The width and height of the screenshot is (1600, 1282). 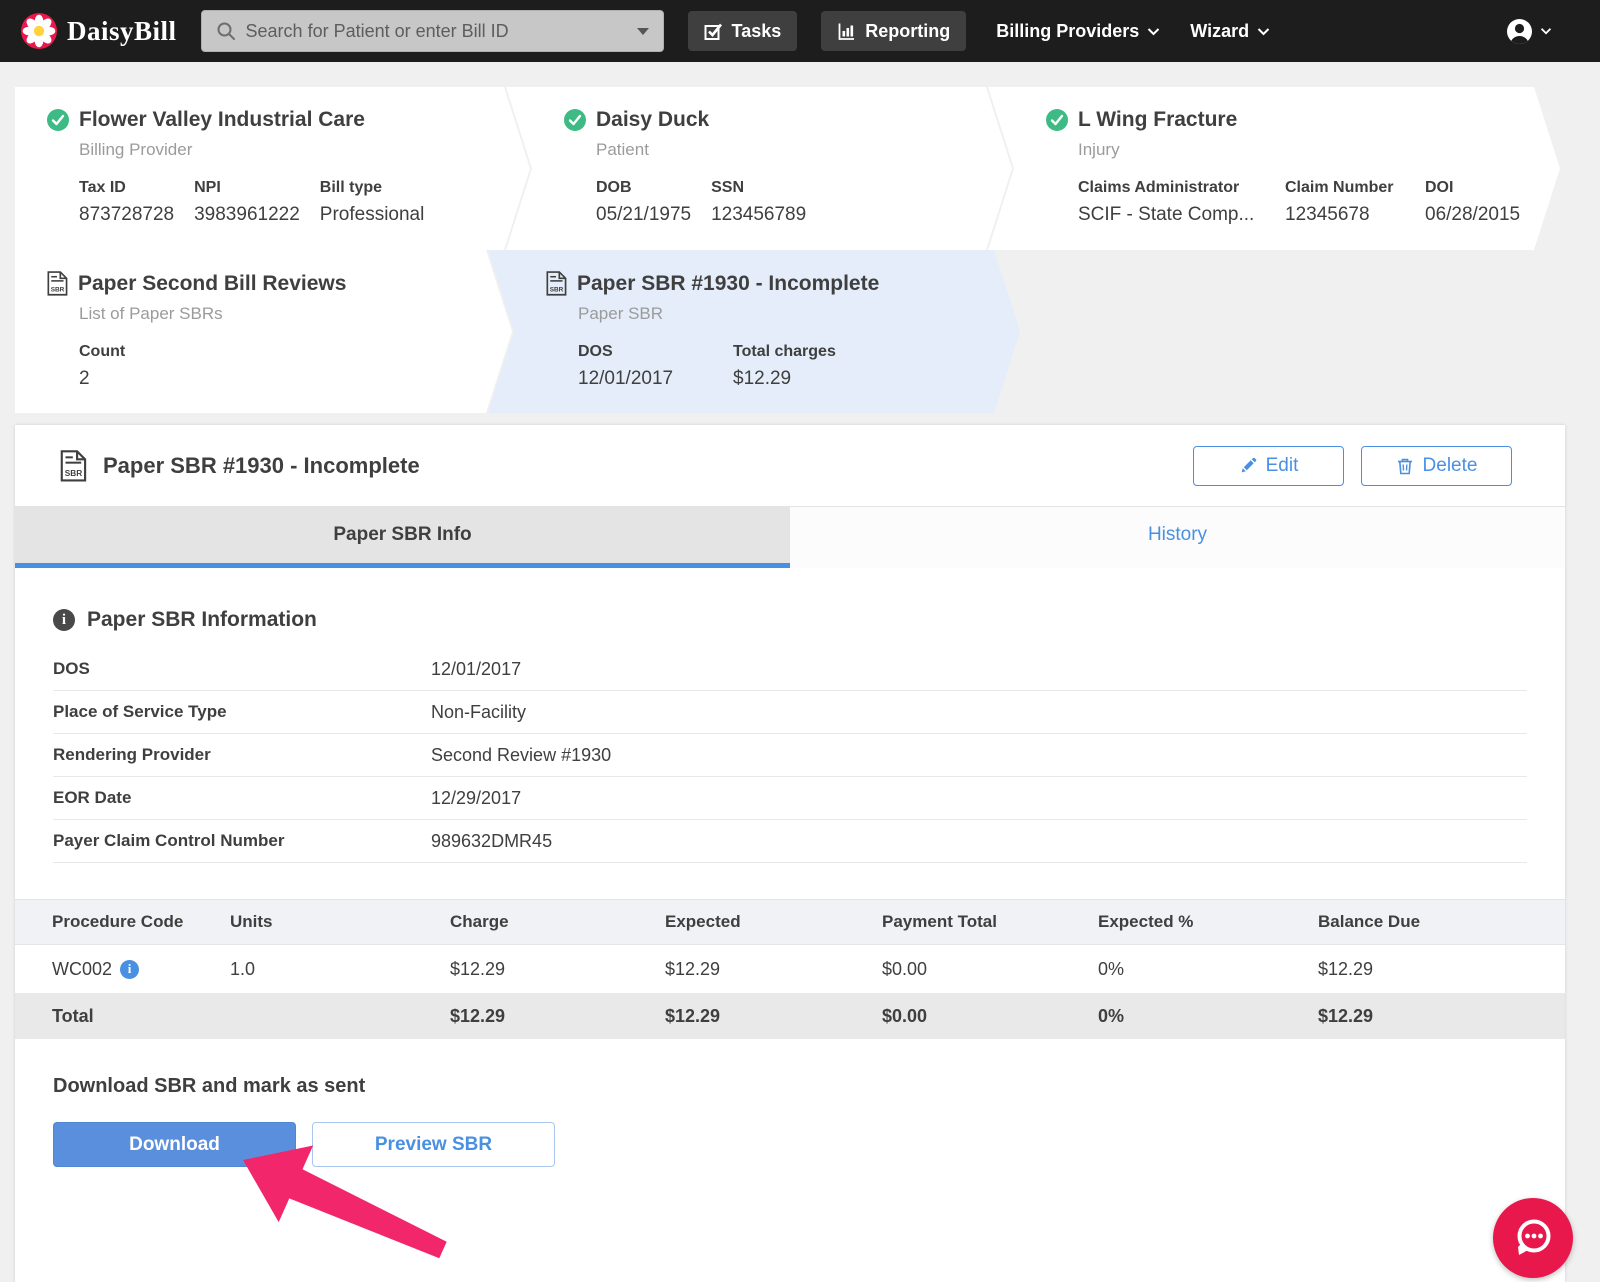 I want to click on expected-pct-value: 0%, so click(x=1111, y=968).